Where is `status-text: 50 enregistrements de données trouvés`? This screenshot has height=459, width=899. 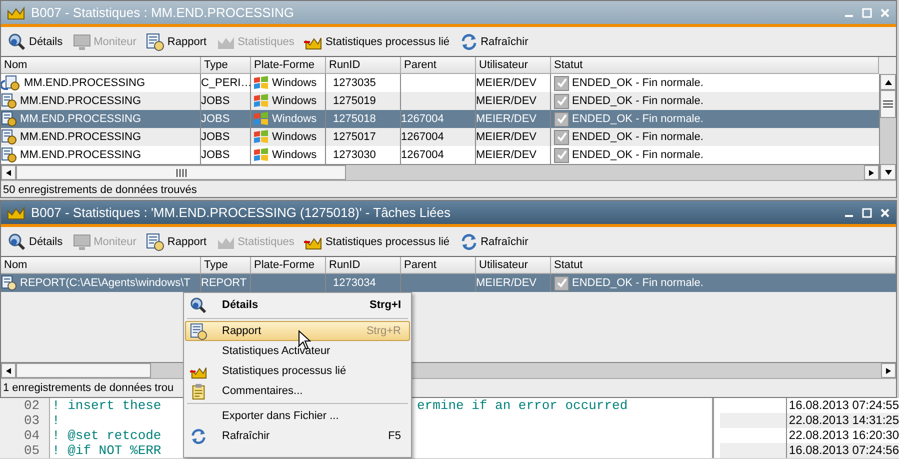
status-text: 50 enregistrements de données trouvés is located at coordinates (448, 189).